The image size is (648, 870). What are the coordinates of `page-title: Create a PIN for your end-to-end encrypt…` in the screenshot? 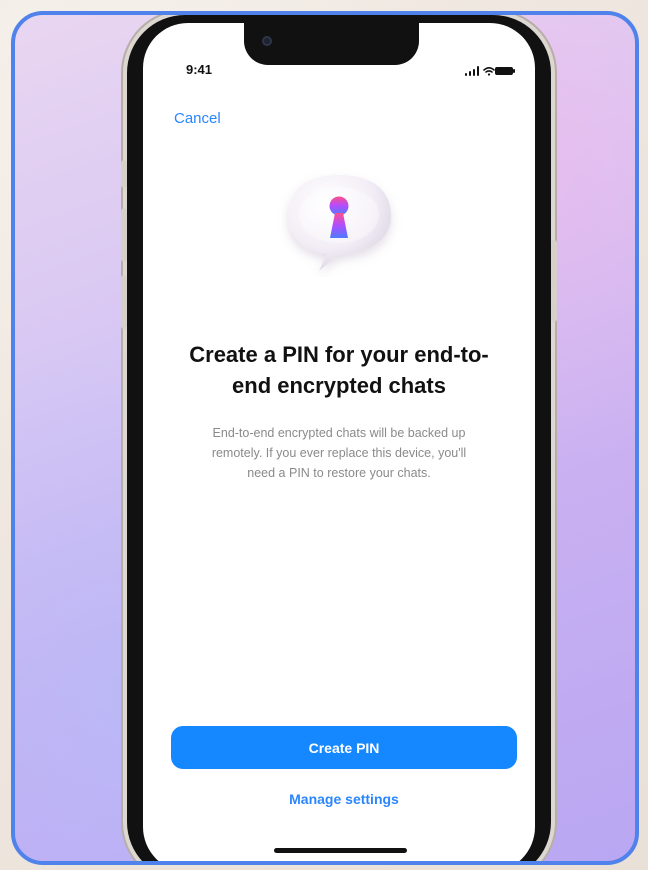 It's located at (339, 370).